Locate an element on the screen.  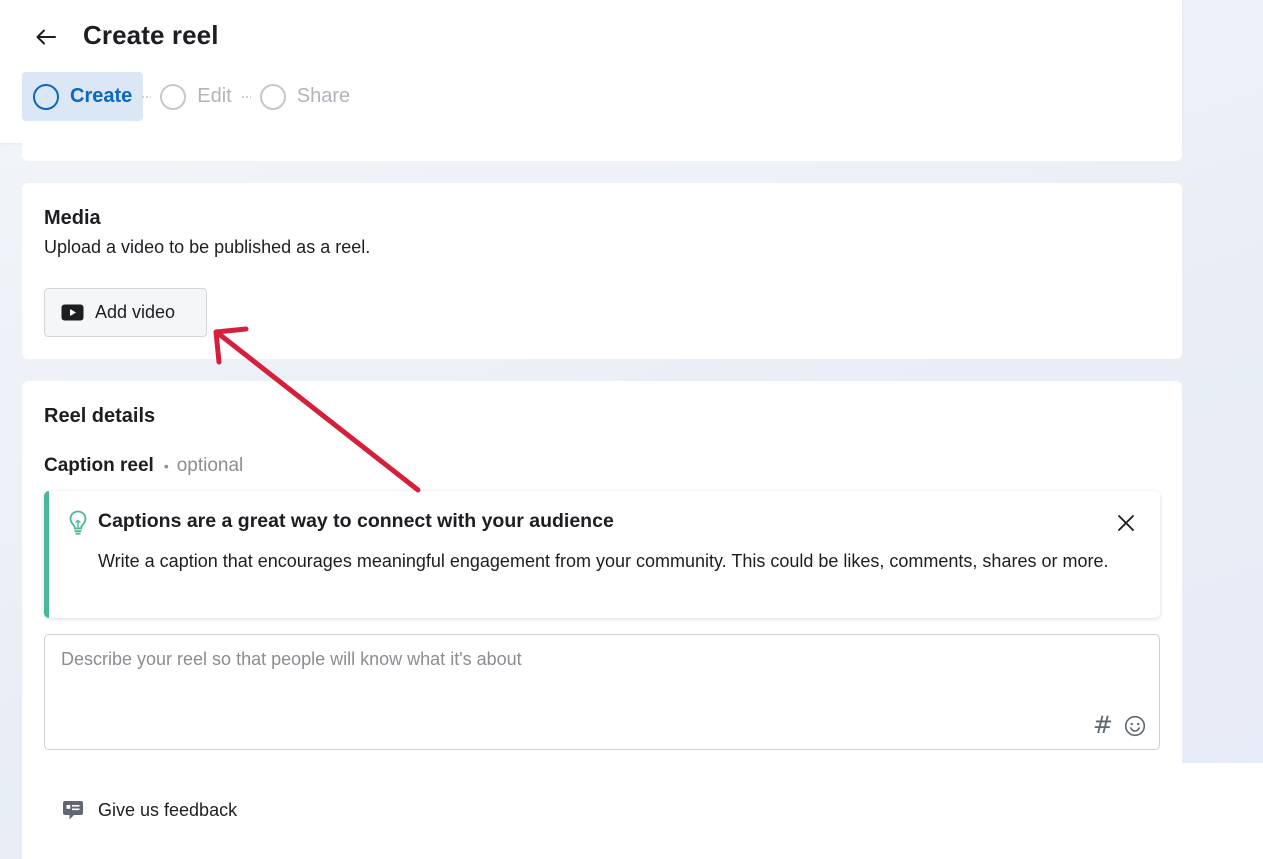
add-video-button: Add video is located at coordinates (125, 312).